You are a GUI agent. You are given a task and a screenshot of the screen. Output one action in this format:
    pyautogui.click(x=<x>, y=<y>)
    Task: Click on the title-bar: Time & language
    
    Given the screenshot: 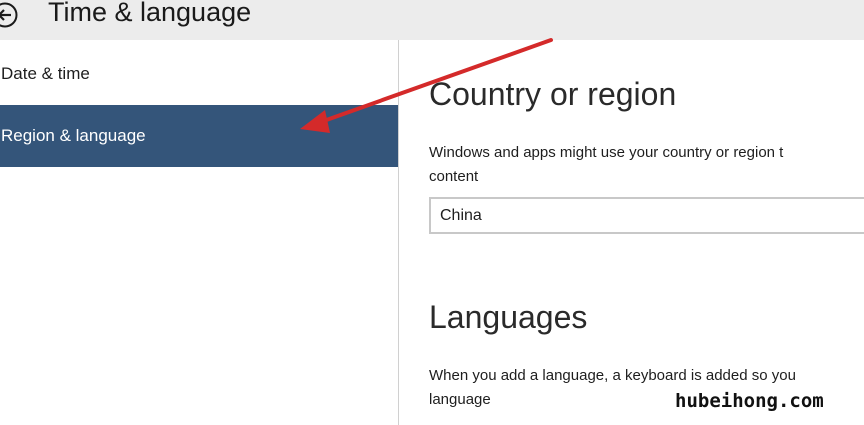 What is the action you would take?
    pyautogui.click(x=432, y=20)
    